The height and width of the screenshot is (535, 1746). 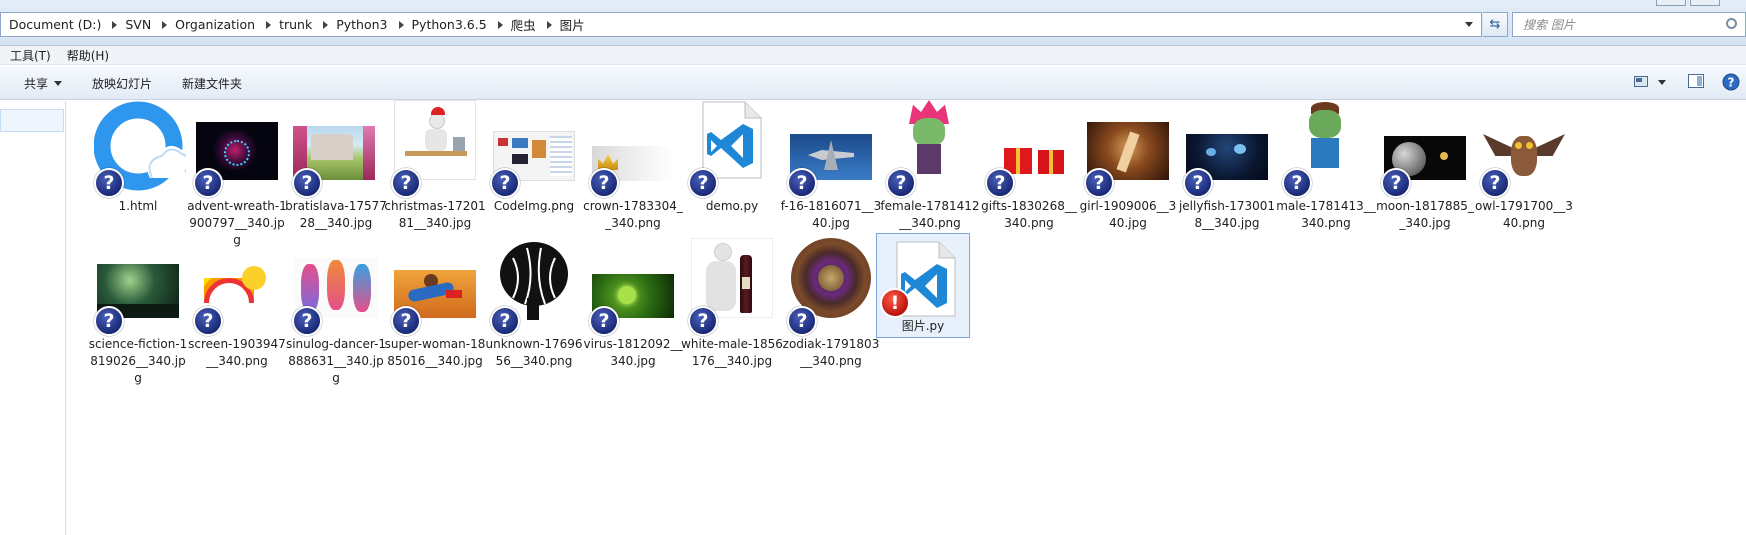 I want to click on breadcrumb-item: trunk, so click(x=295, y=24).